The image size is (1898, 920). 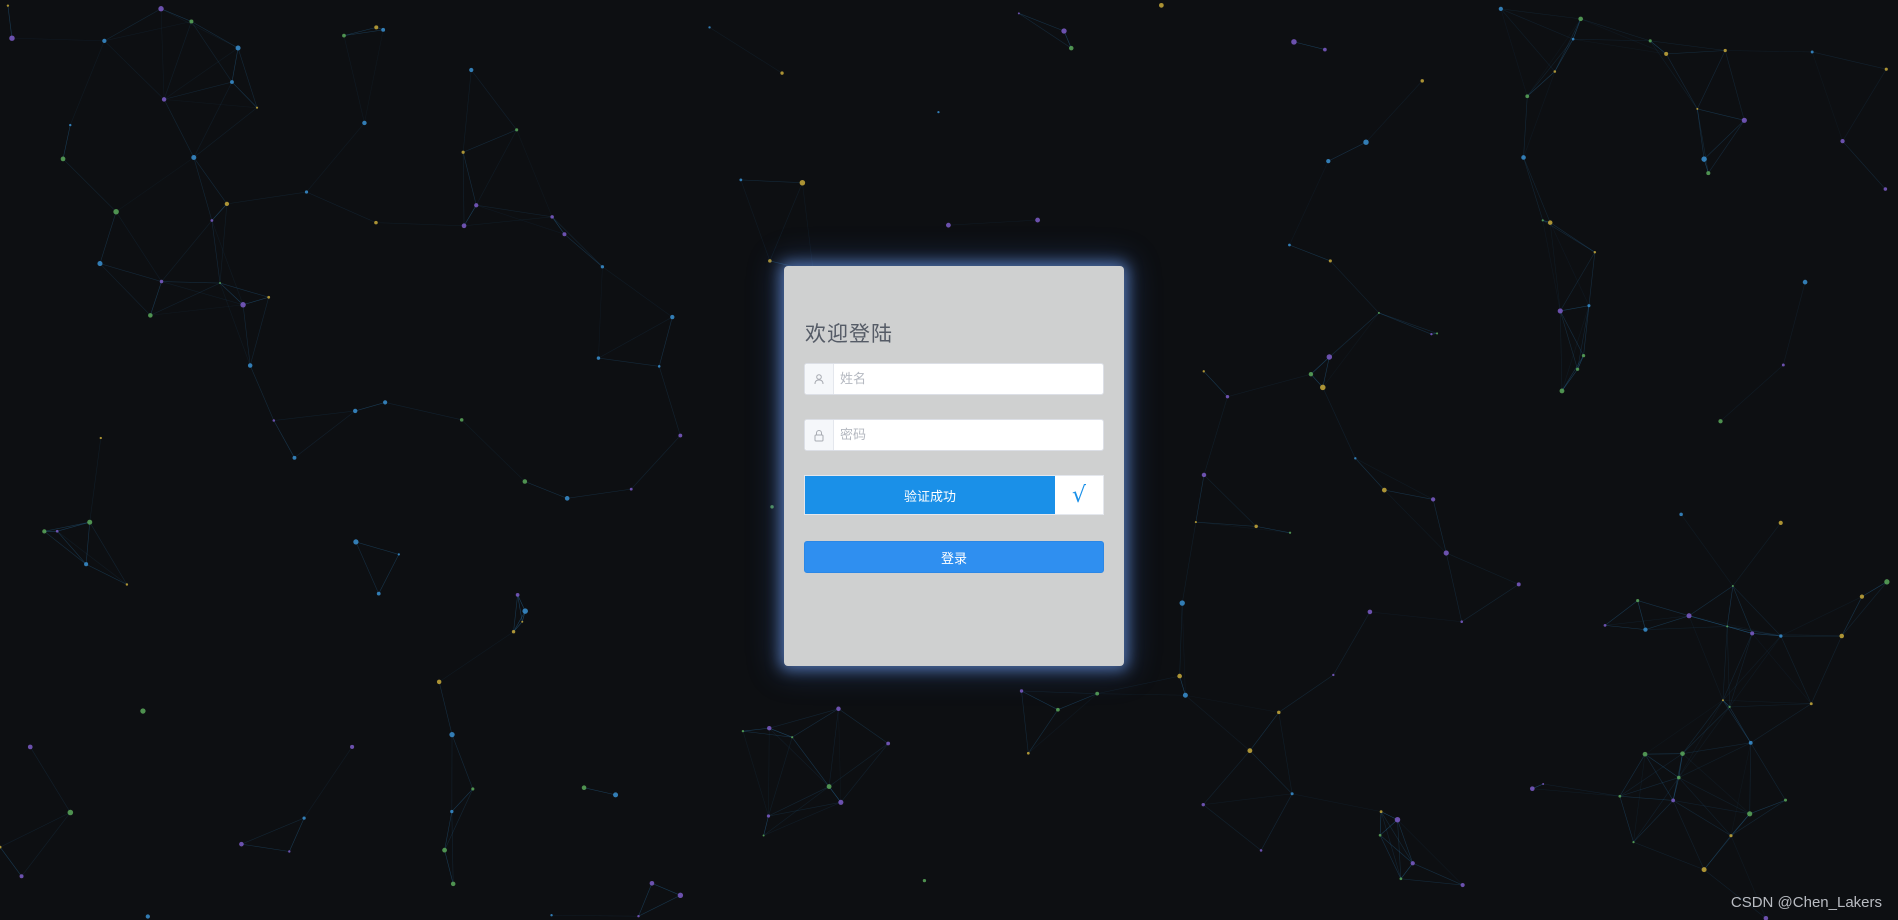 I want to click on login-button: 登录, so click(x=954, y=557).